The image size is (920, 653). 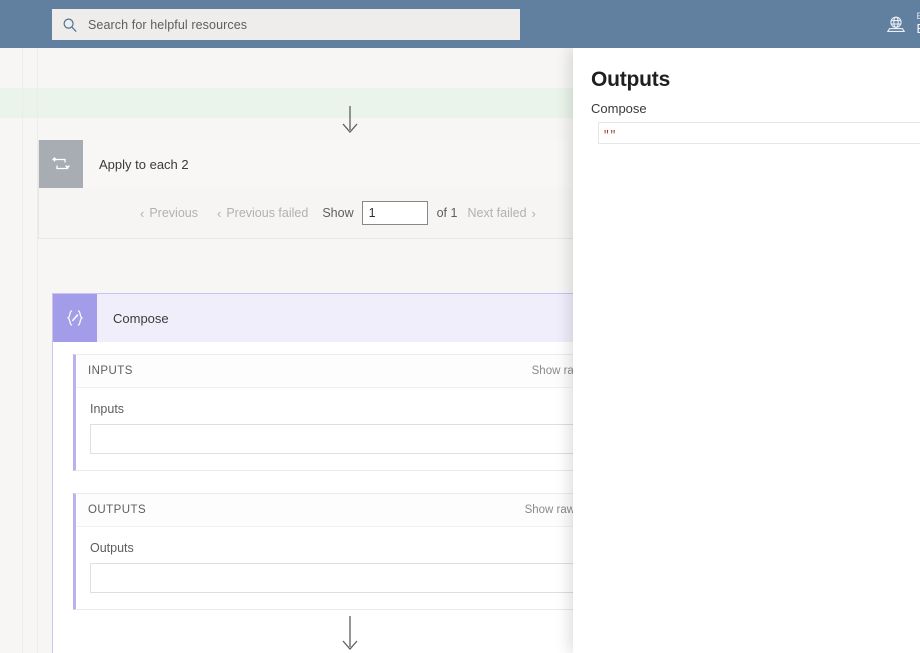 What do you see at coordinates (350, 122) in the screenshot?
I see `connector-arrow-top` at bounding box center [350, 122].